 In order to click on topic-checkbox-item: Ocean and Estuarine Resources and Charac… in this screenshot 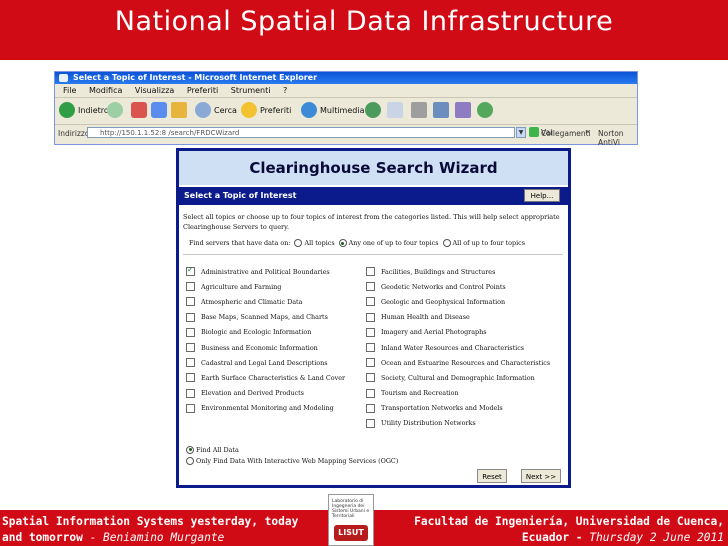, I will do `click(458, 362)`.